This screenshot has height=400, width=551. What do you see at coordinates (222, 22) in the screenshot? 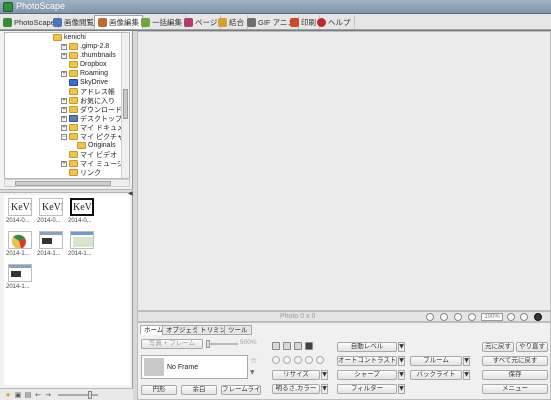
I see `combine-icon` at bounding box center [222, 22].